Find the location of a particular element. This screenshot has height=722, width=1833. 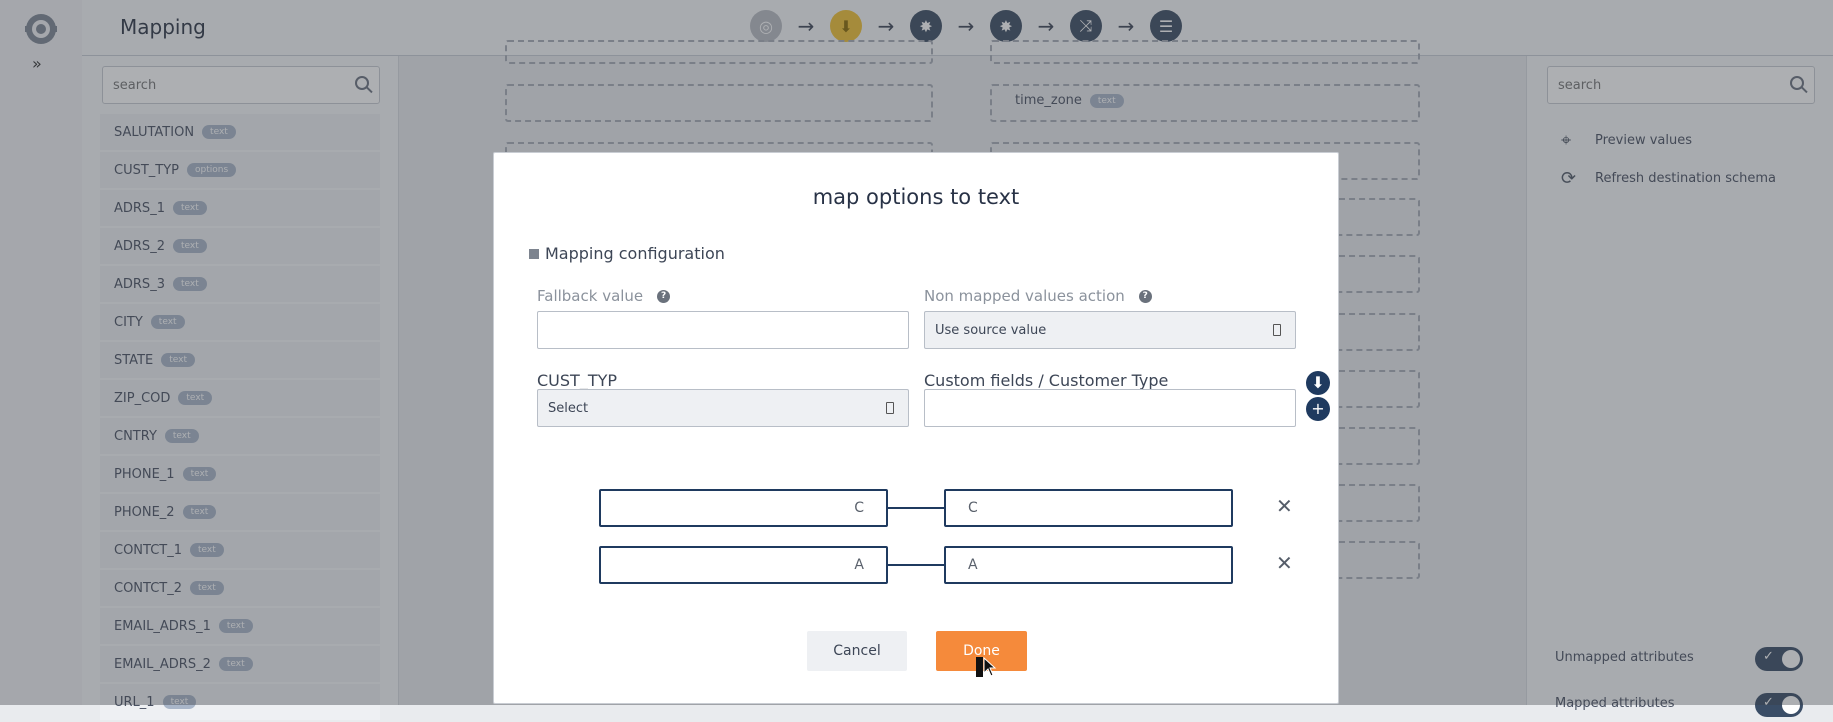

square-icon is located at coordinates (534, 253).